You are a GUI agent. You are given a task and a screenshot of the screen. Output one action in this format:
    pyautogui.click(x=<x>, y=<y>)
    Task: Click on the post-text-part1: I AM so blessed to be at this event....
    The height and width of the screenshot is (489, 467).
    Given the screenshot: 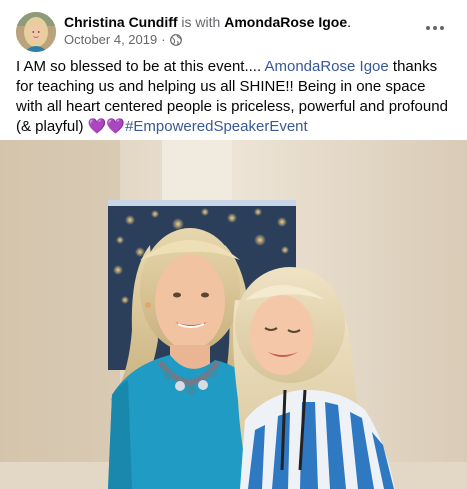 What is the action you would take?
    pyautogui.click(x=140, y=66)
    